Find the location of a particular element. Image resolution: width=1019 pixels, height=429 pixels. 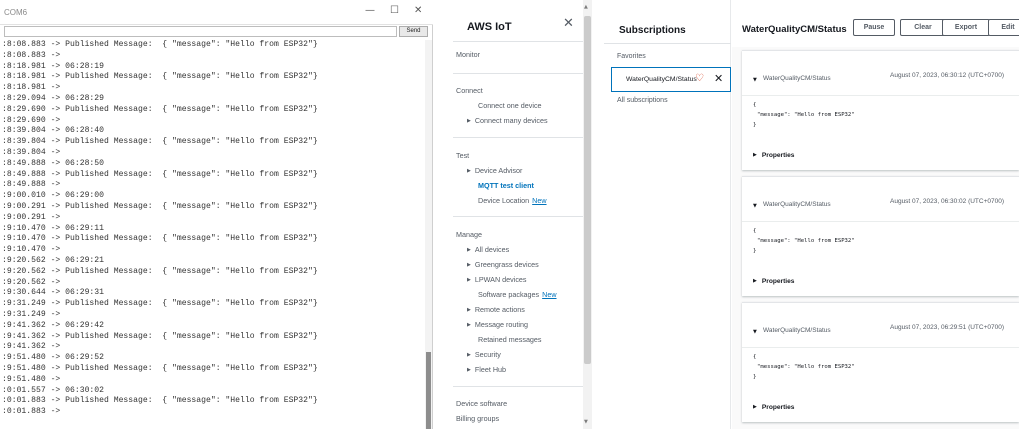

serial-log-line: :9:20.562 -> 06:29:21 is located at coordinates (53, 260).